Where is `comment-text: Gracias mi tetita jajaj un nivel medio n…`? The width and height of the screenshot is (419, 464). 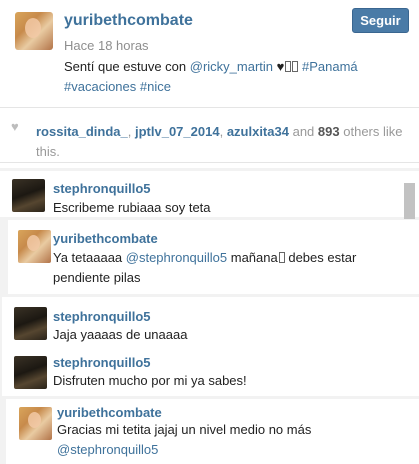 comment-text: Gracias mi tetita jajaj un nivel medio n… is located at coordinates (232, 440).